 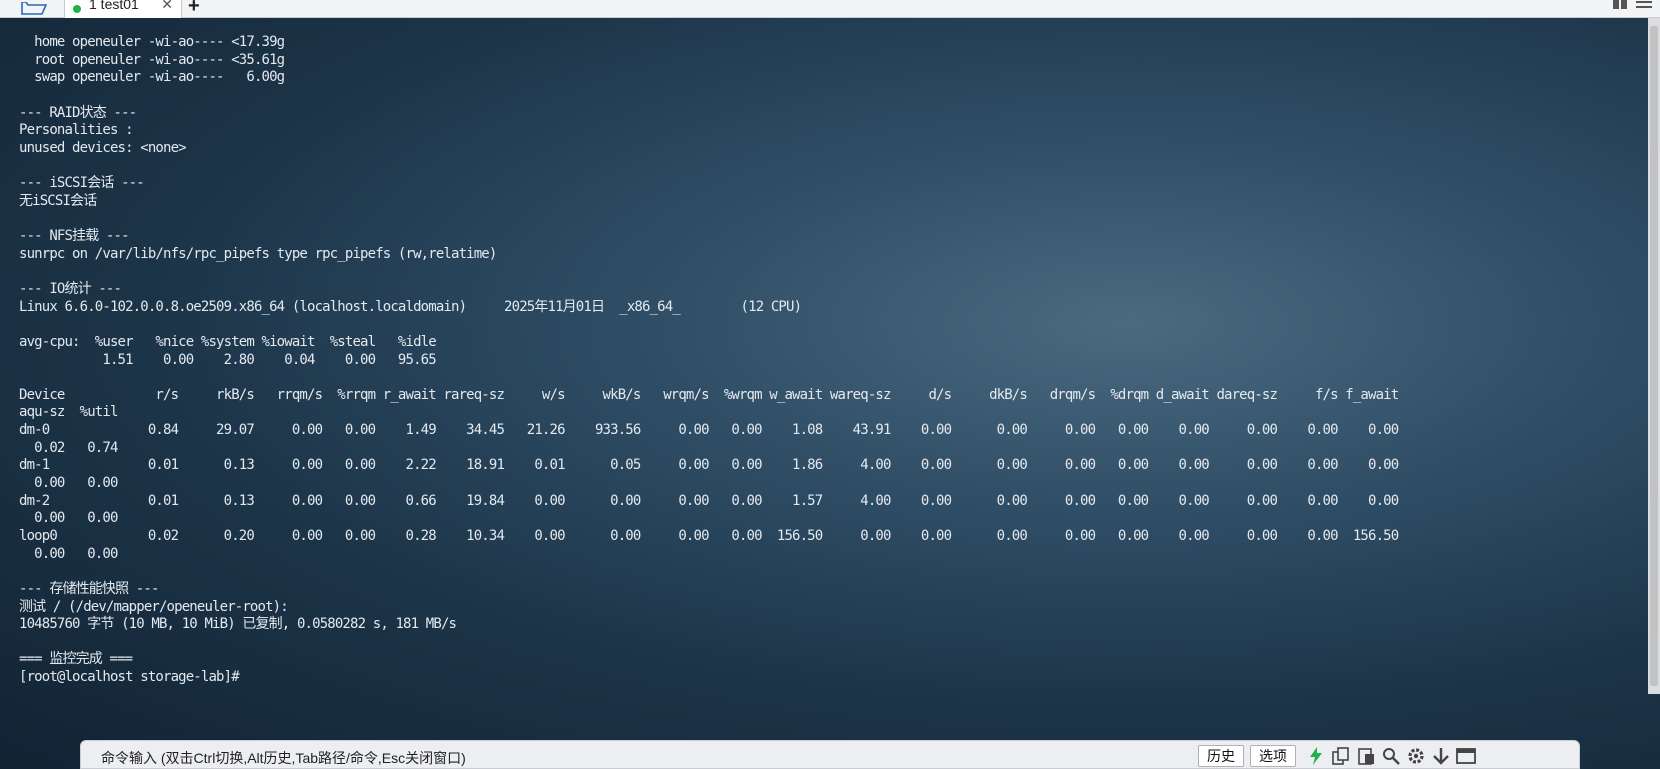 I want to click on folder-button, so click(x=33, y=8).